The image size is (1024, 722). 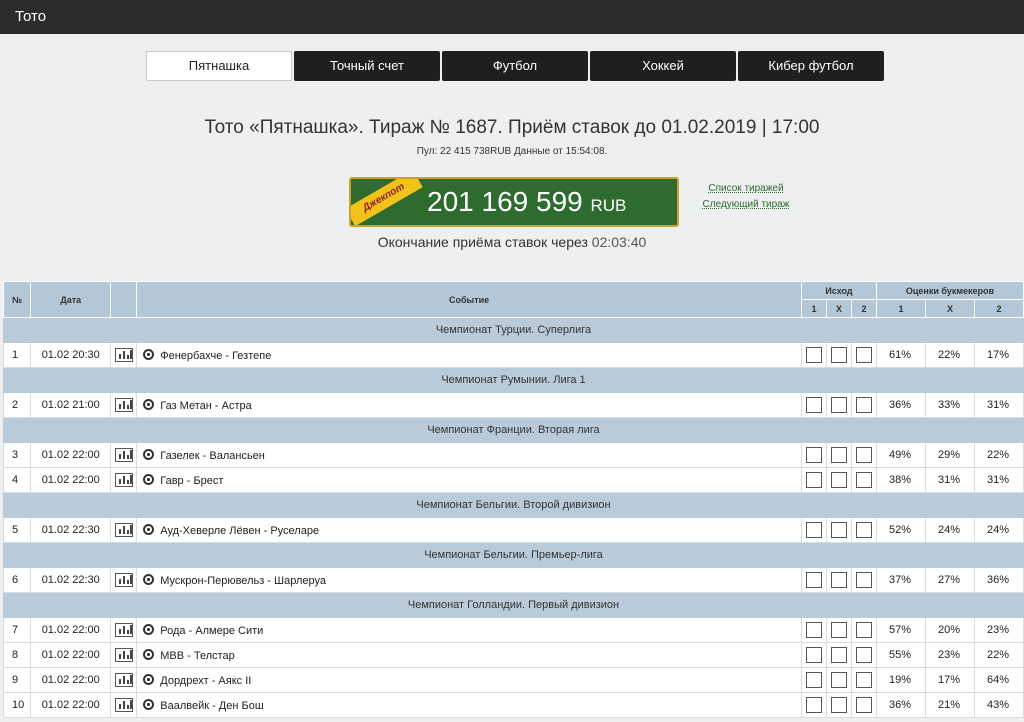 I want to click on event-row: 10 01.02 22:00 Ваалвейк - Ден Бош 36% 21% 43%, so click(x=513, y=705).